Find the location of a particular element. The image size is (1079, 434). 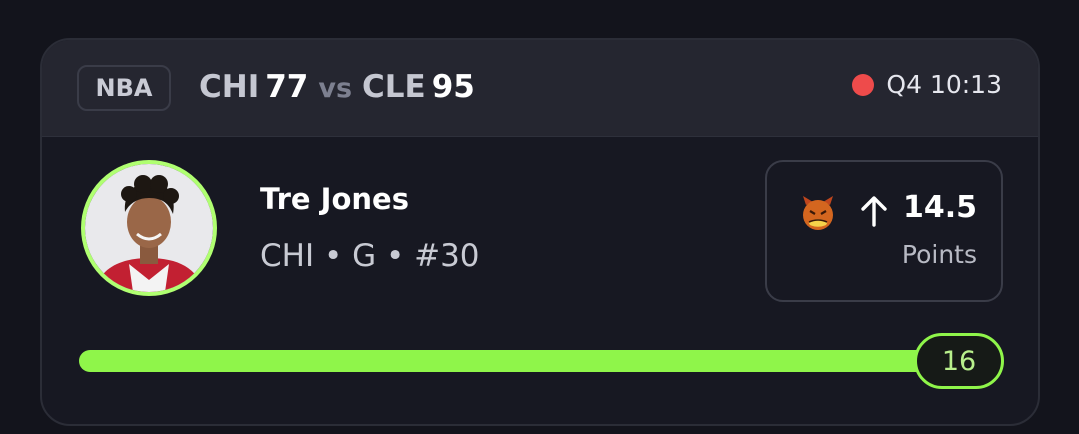

pick-line-value: 14.5 is located at coordinates (939, 207).